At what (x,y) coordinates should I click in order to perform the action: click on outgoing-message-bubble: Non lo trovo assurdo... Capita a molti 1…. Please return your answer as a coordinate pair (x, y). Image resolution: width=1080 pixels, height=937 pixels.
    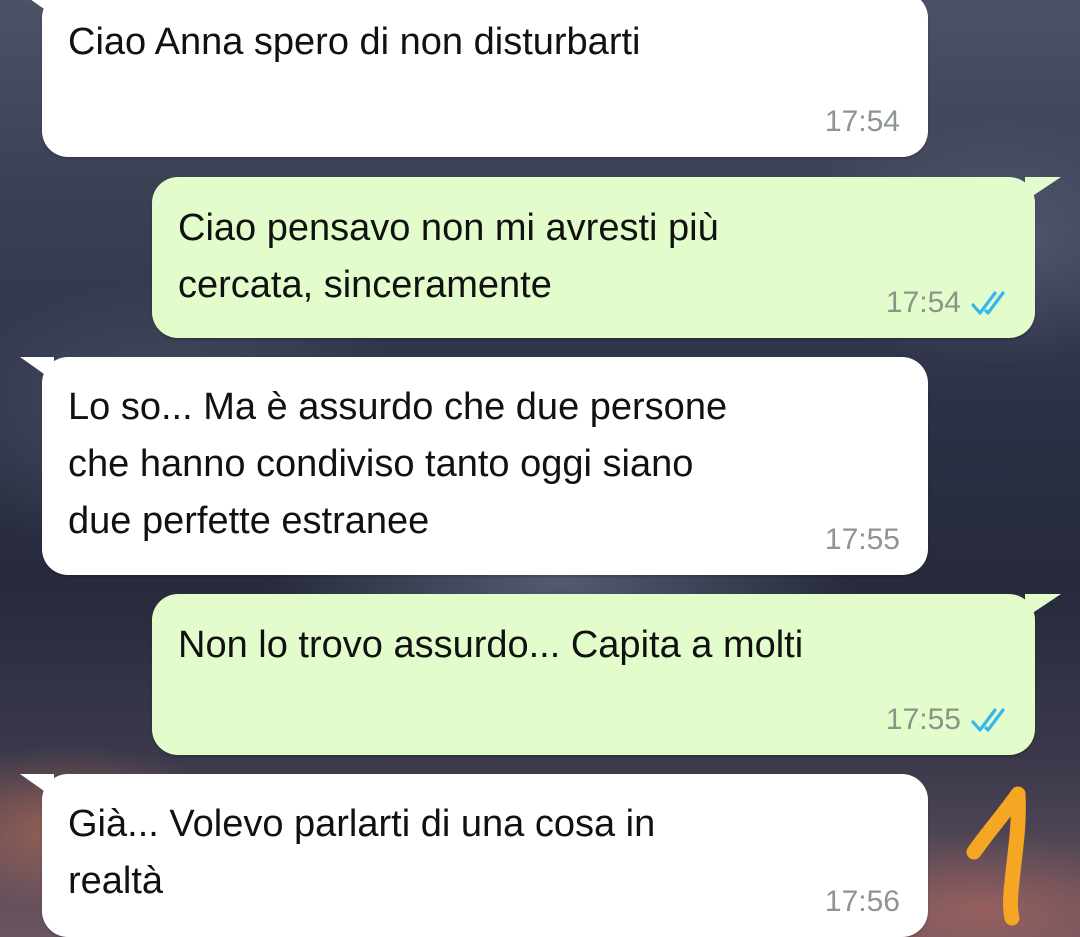
    Looking at the image, I should click on (606, 674).